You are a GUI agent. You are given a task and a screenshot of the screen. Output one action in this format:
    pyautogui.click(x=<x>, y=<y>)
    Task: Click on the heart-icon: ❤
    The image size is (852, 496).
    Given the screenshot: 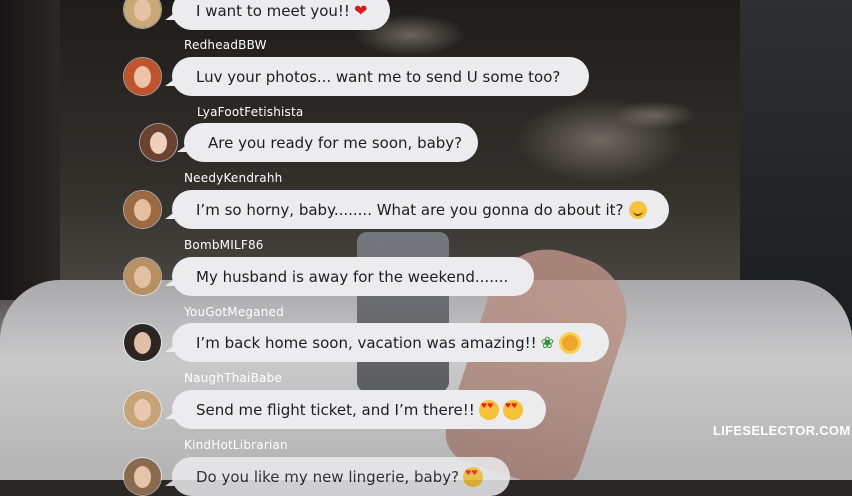 What is the action you would take?
    pyautogui.click(x=360, y=10)
    